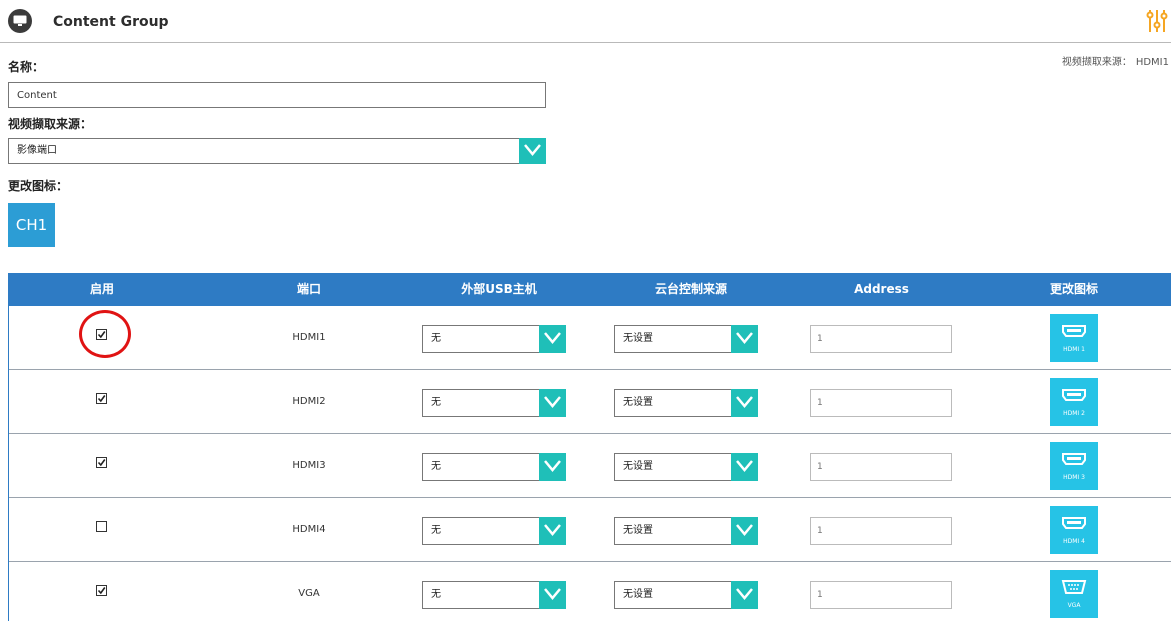 This screenshot has height=621, width=1171. Describe the element at coordinates (31, 225) in the screenshot. I see `channel-icon-button: CH1` at that location.